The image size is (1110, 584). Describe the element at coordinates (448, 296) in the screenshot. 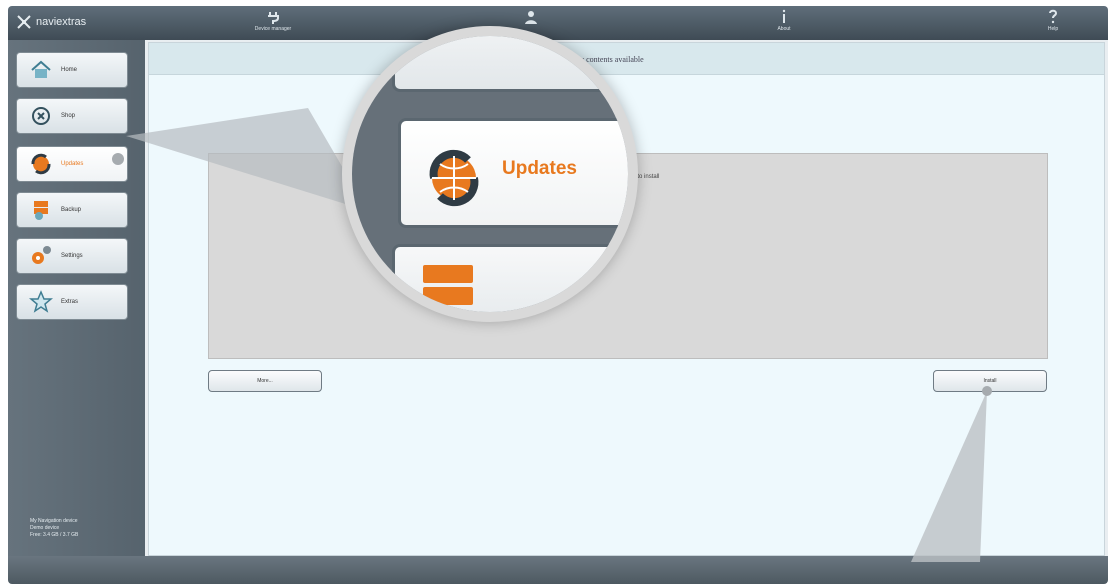

I see `backup-icon-bottom` at that location.